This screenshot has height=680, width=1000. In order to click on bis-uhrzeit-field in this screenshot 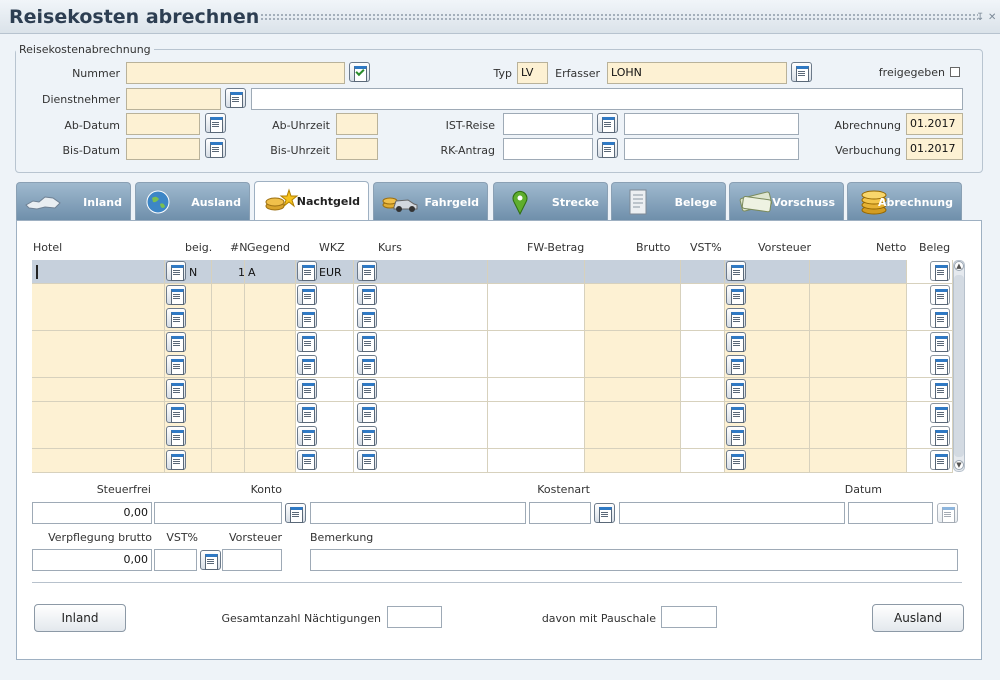, I will do `click(357, 149)`.